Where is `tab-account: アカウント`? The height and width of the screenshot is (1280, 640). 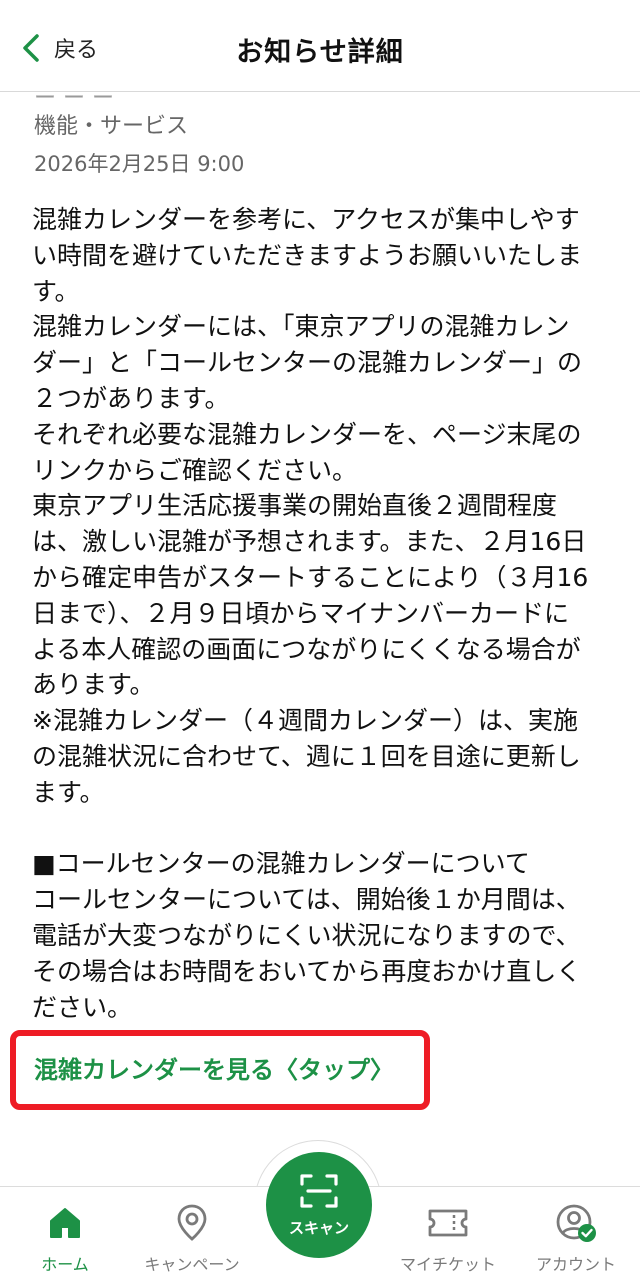 tab-account: アカウント is located at coordinates (575, 1238).